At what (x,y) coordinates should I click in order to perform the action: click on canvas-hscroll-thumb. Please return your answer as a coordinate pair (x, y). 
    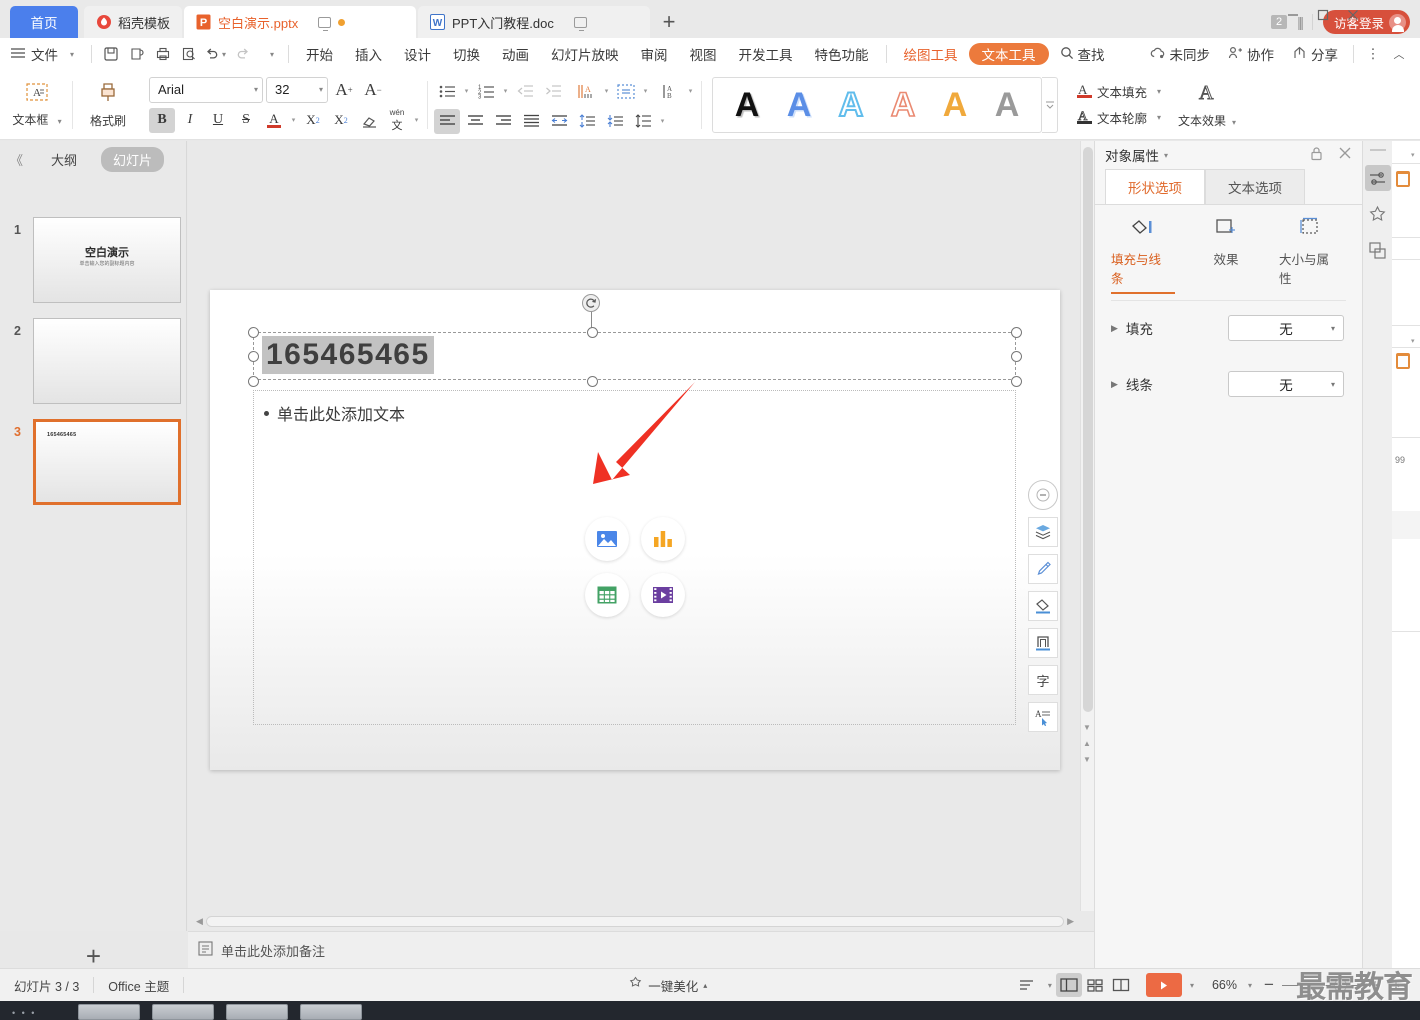
    Looking at the image, I should click on (635, 921).